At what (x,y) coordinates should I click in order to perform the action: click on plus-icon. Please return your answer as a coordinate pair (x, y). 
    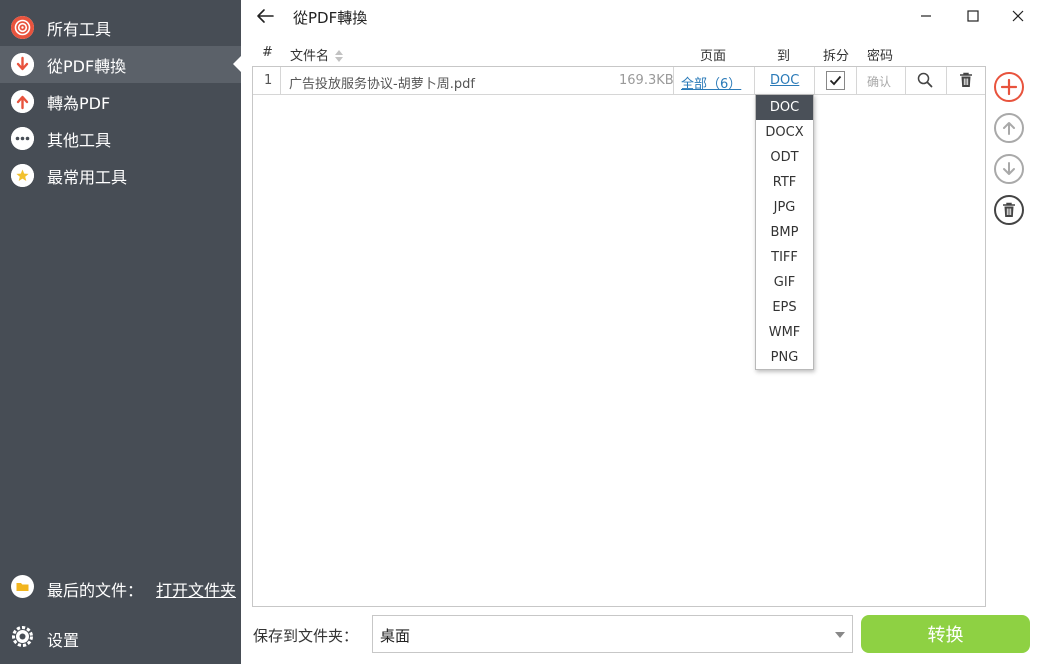
    Looking at the image, I should click on (1009, 87).